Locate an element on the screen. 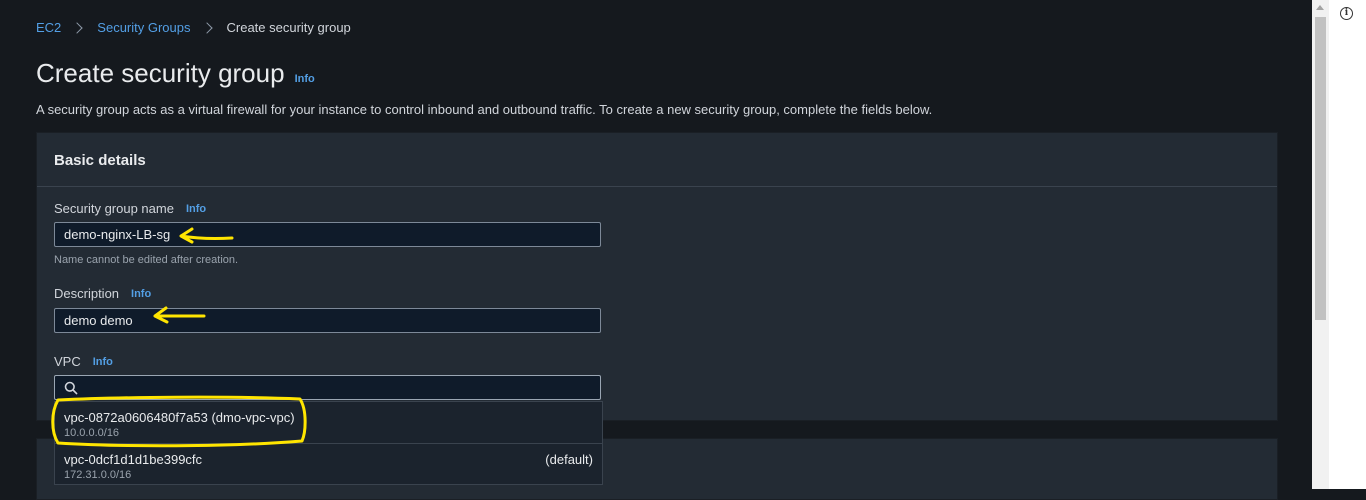 The width and height of the screenshot is (1366, 500). description-field-label: Description Info is located at coordinates (102, 293).